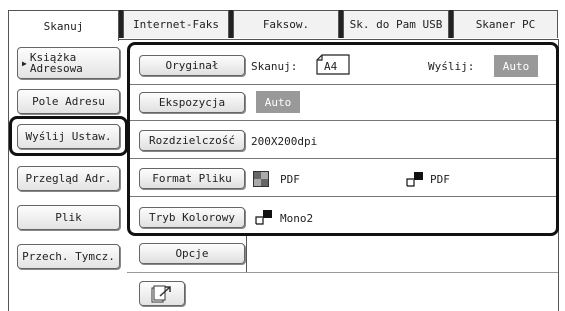 The image size is (565, 311). I want to click on panel-left-border, so click(8, 175).